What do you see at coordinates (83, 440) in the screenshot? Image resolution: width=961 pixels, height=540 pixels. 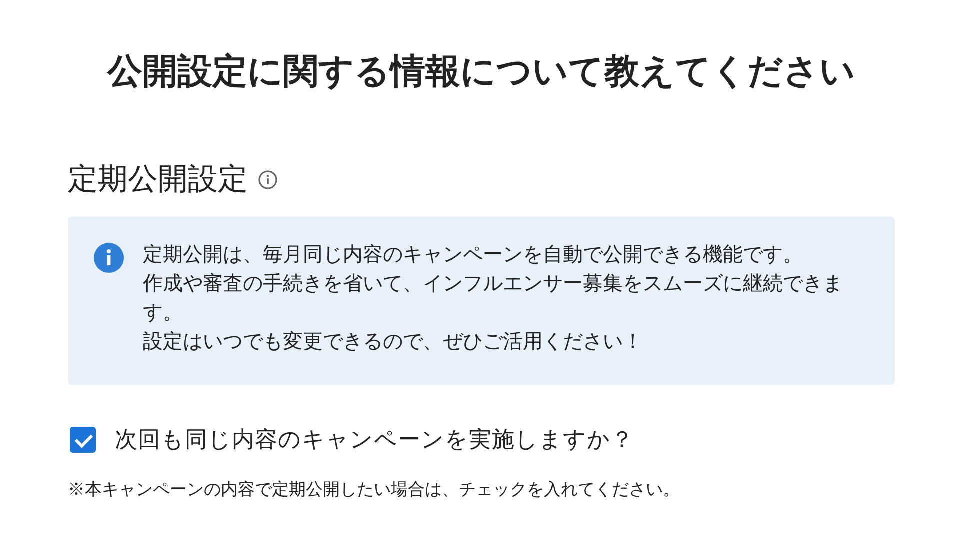 I see `checkbox` at bounding box center [83, 440].